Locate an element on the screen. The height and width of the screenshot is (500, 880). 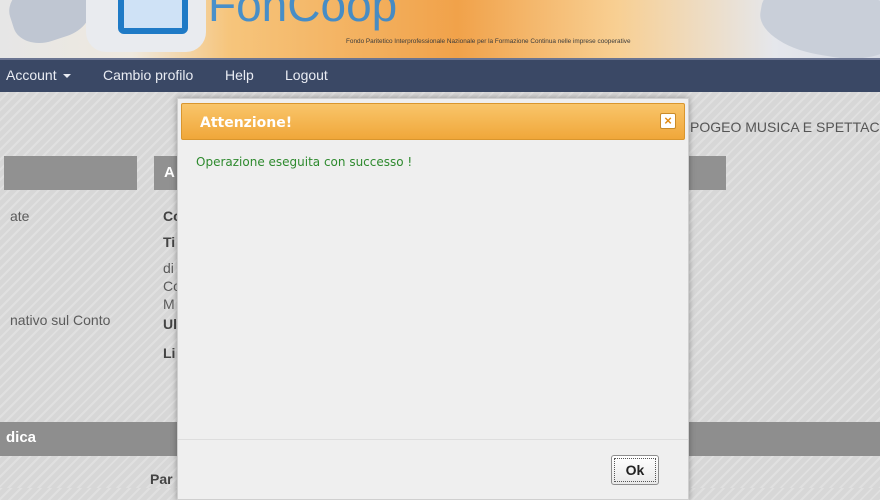
section-header-left is located at coordinates (70, 173).